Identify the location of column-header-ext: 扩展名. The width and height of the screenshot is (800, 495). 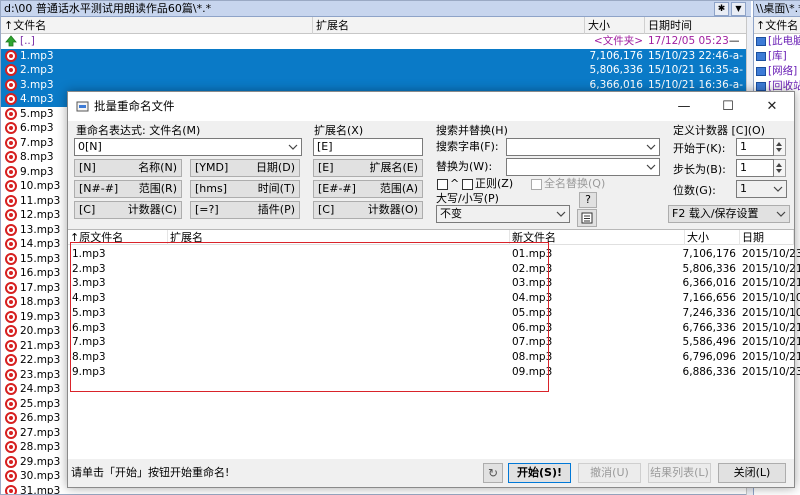
(449, 25).